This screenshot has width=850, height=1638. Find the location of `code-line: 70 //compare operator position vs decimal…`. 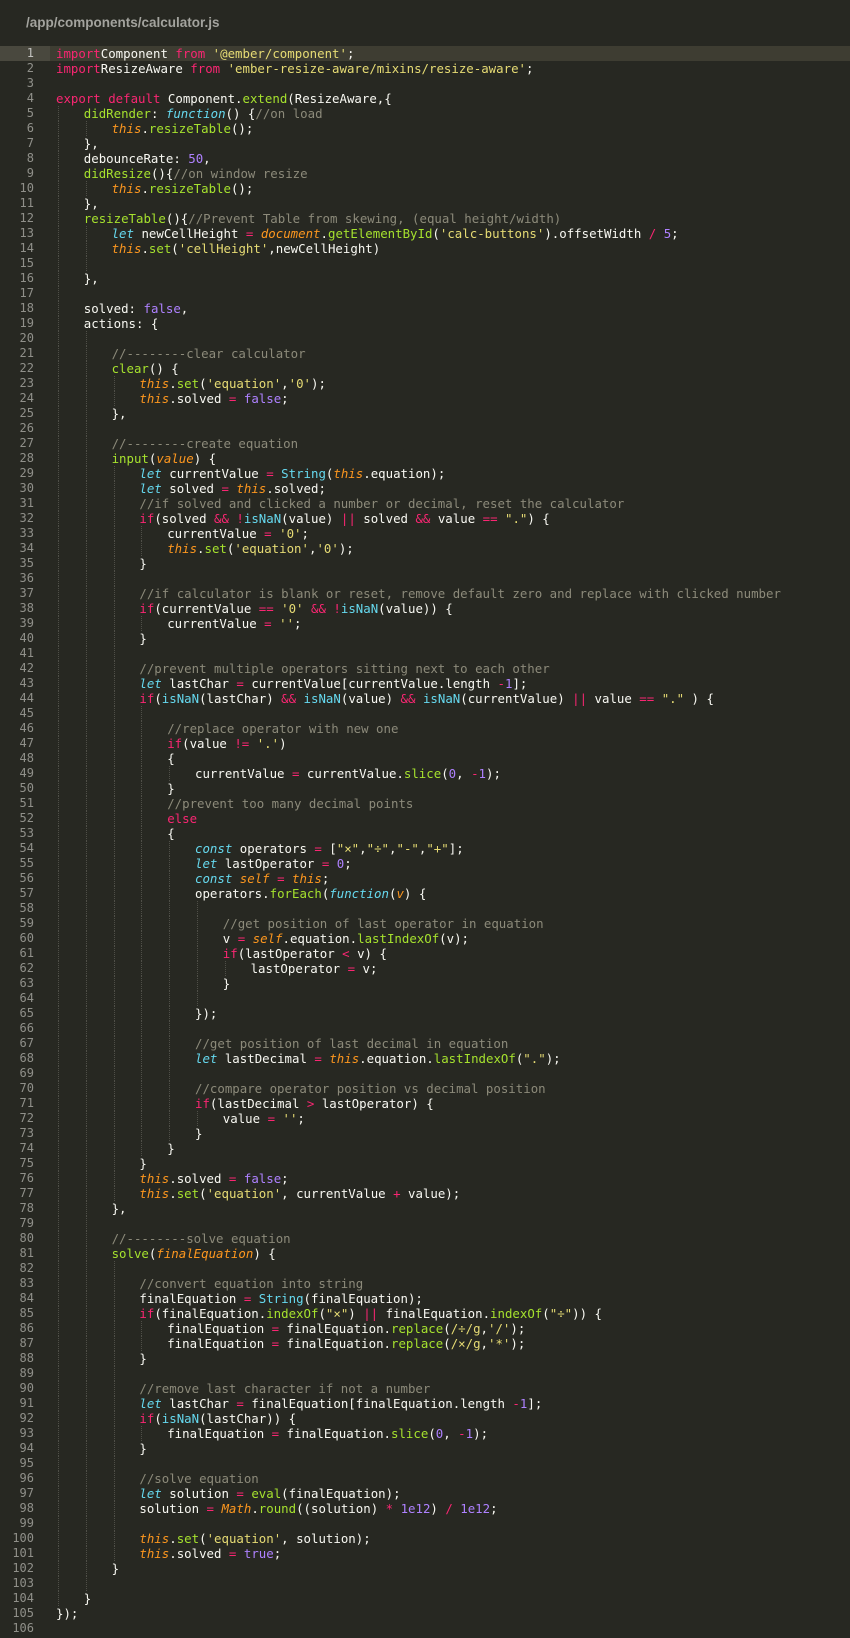

code-line: 70 //compare operator position vs decimal… is located at coordinates (425, 1088).